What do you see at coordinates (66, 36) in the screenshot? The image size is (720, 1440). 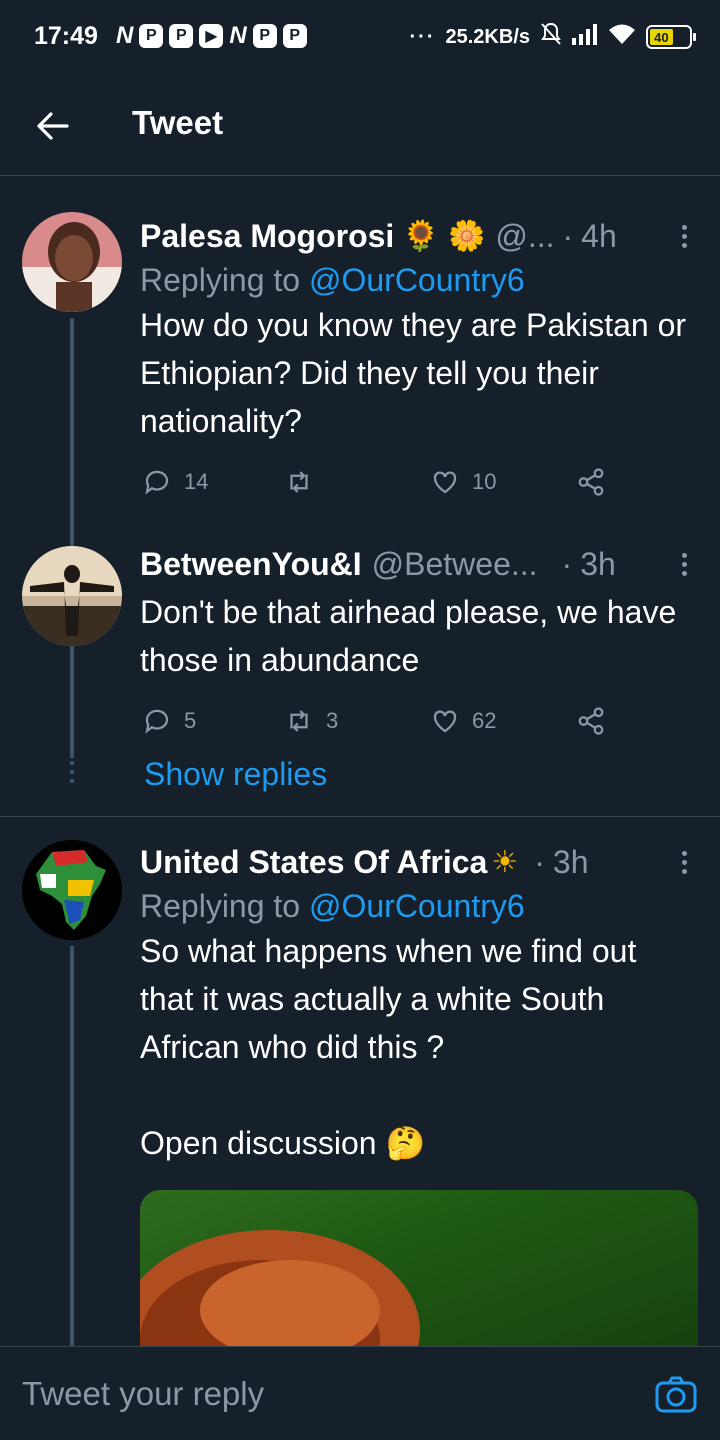 I see `status-time: 17:49` at bounding box center [66, 36].